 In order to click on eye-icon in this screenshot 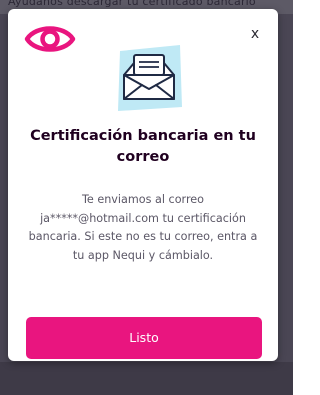, I will do `click(50, 39)`.